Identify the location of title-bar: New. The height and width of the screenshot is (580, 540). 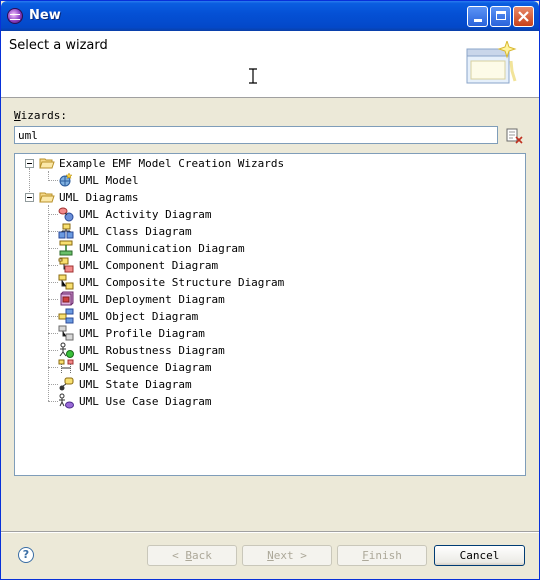
(270, 16).